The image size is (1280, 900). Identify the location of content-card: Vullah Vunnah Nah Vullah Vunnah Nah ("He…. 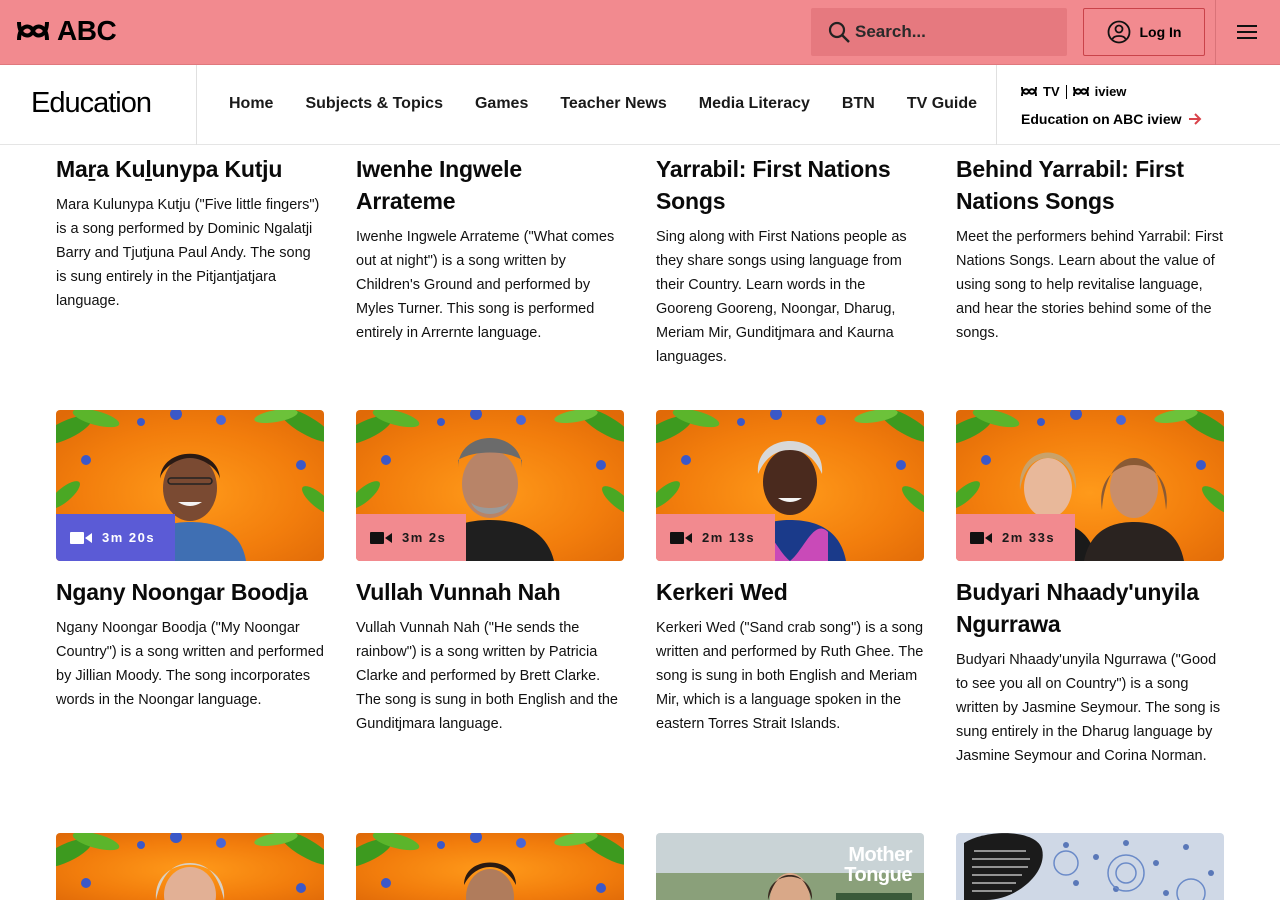
(490, 656).